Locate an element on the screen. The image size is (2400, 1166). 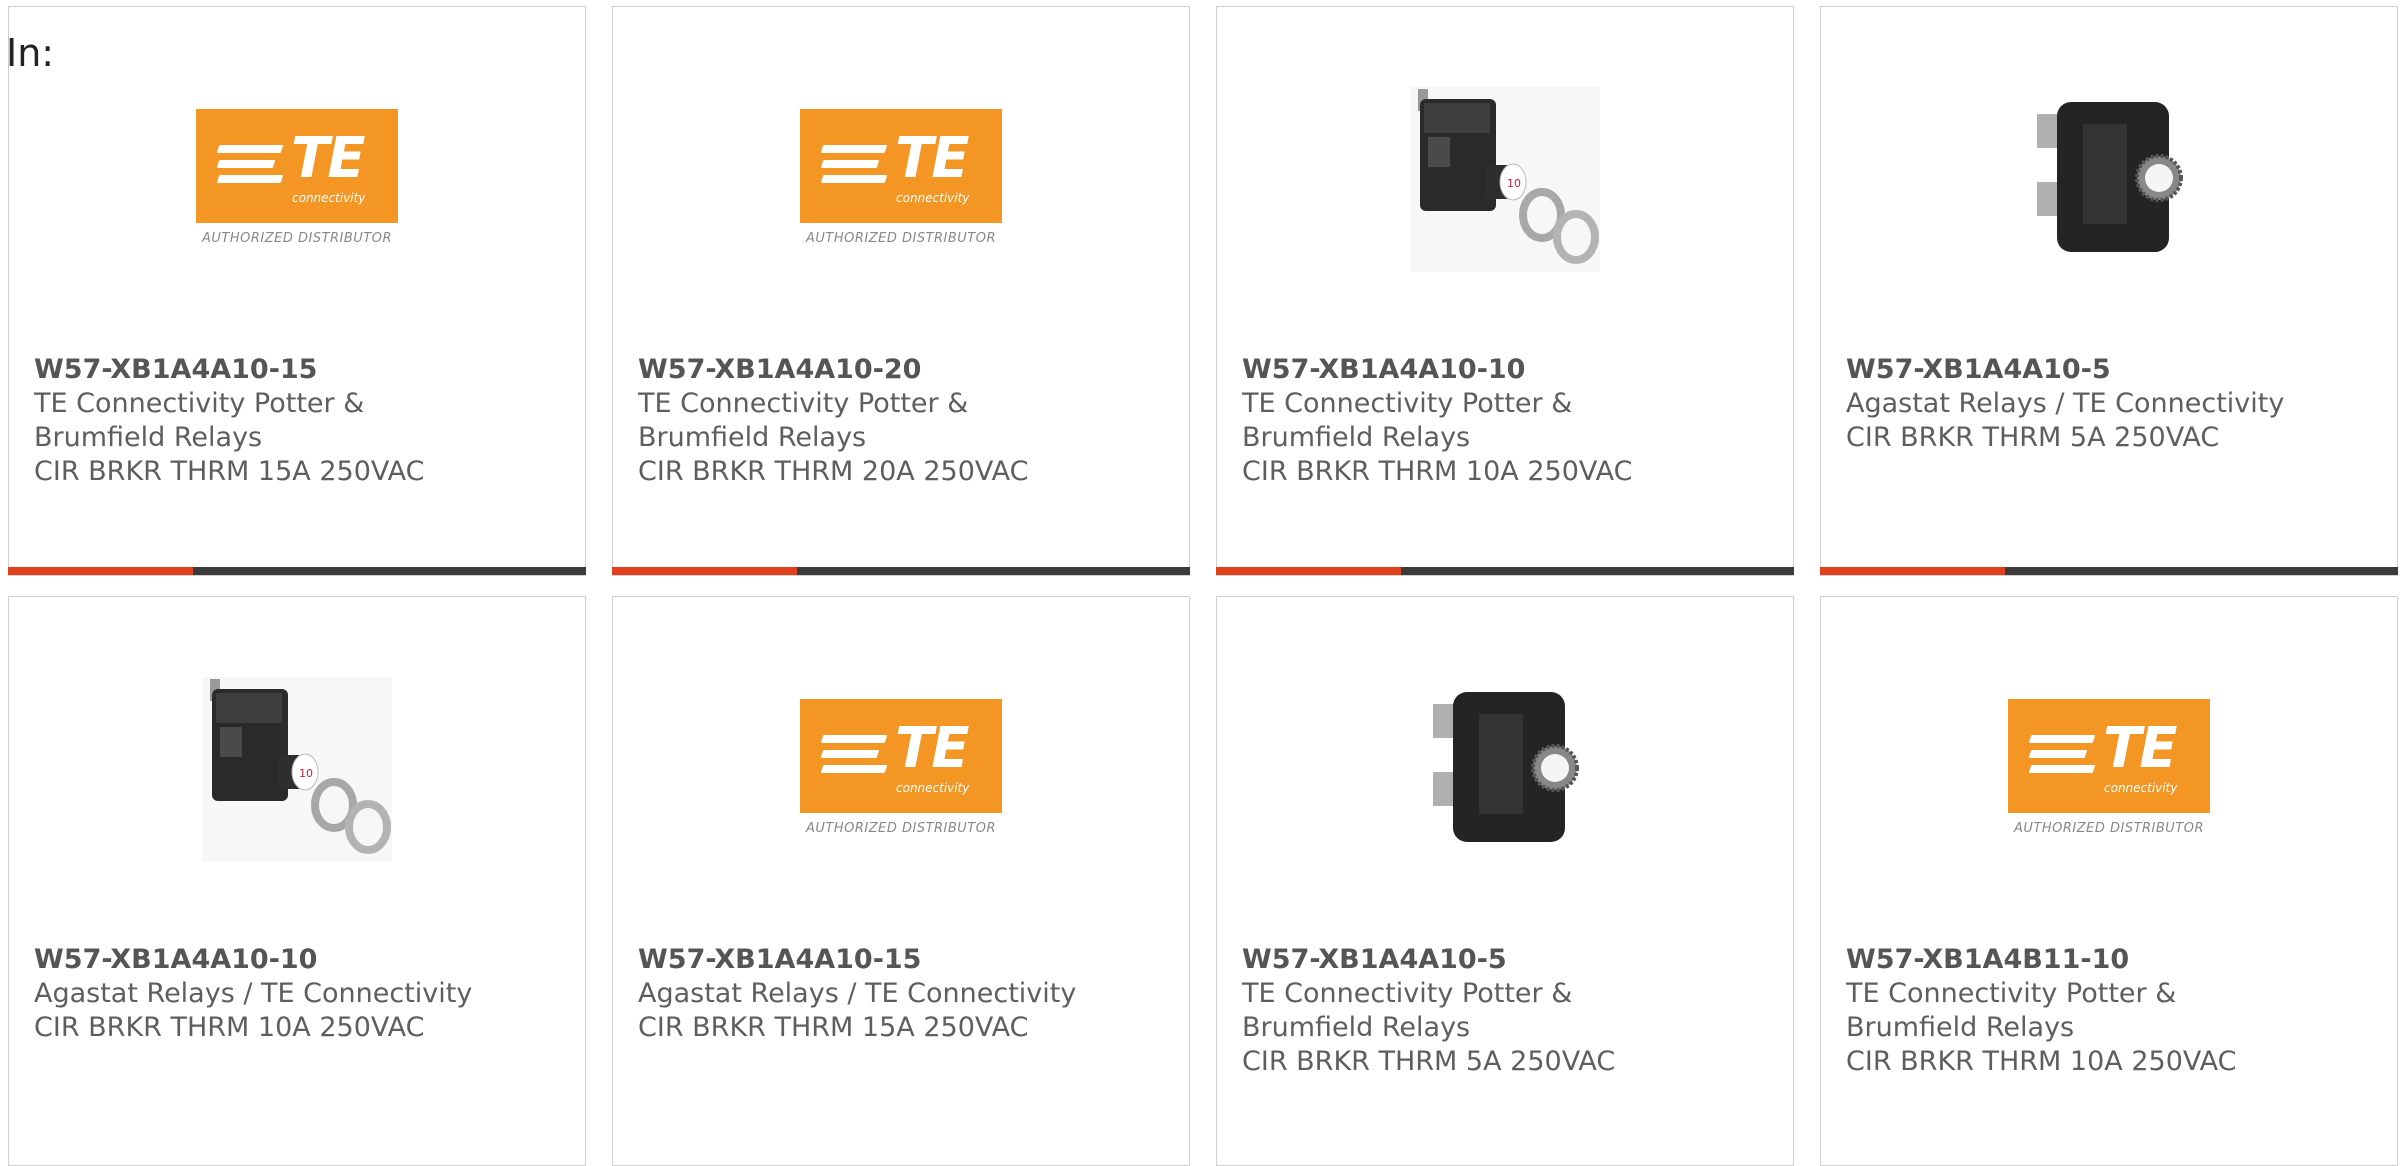
part-number-link: W57-XB1A4B11-10 is located at coordinates (2111, 960).